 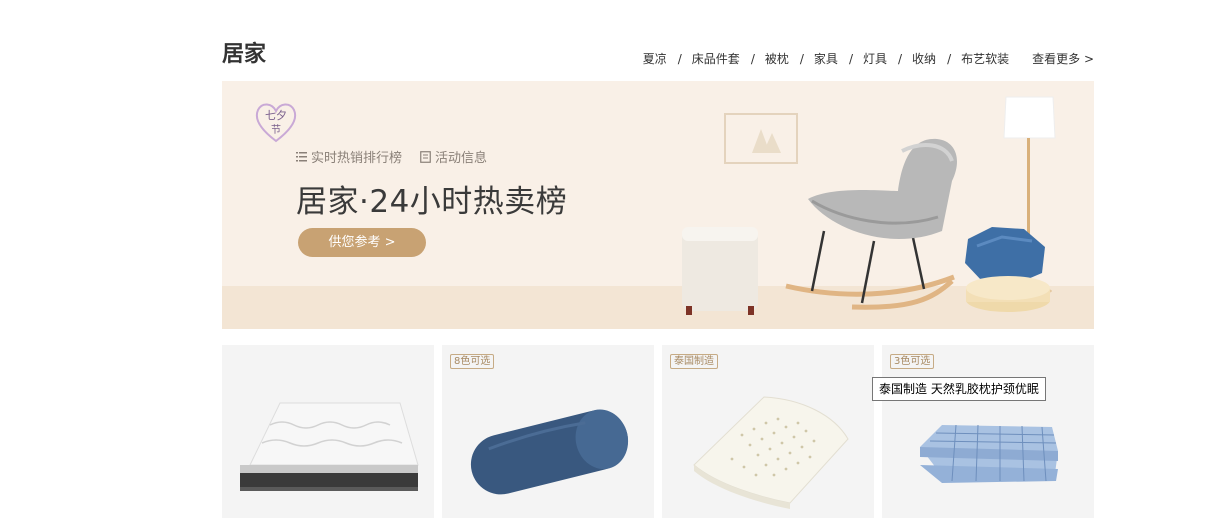 I want to click on view-more-link: 查看更多 >, so click(x=1063, y=58).